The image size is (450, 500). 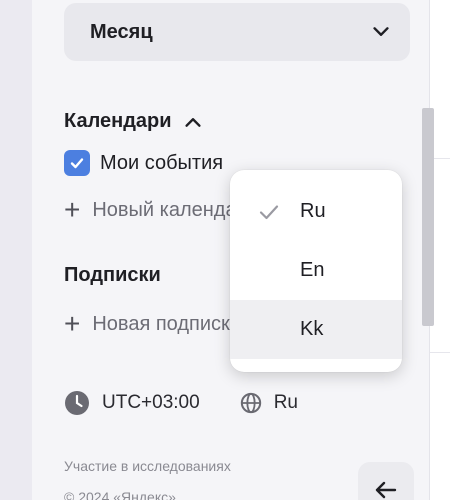 I want to click on language-option-kk: Kk, so click(x=316, y=329).